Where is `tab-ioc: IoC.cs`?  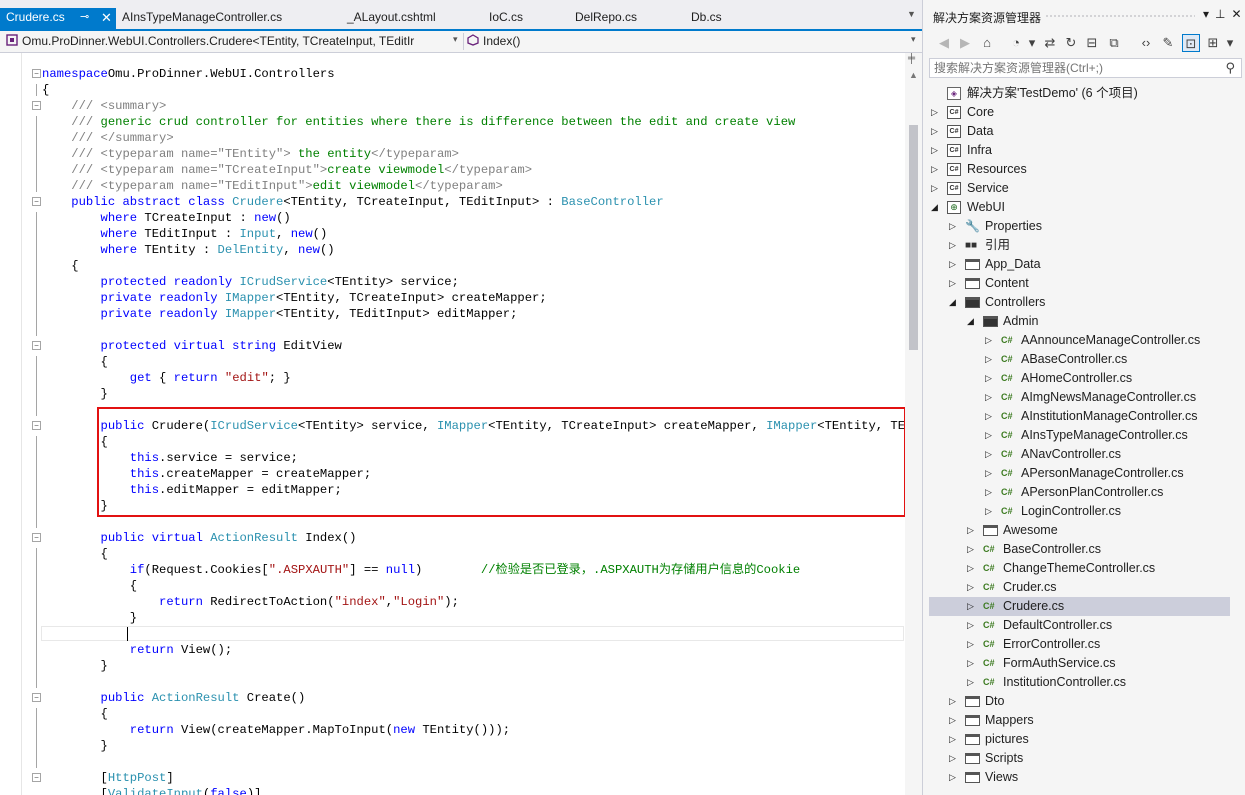
tab-ioc: IoC.cs is located at coordinates (506, 18).